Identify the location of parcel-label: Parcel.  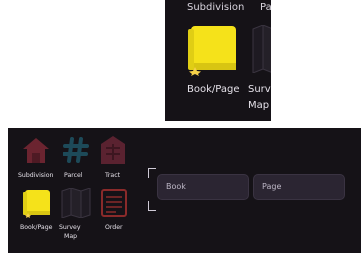
(73, 175).